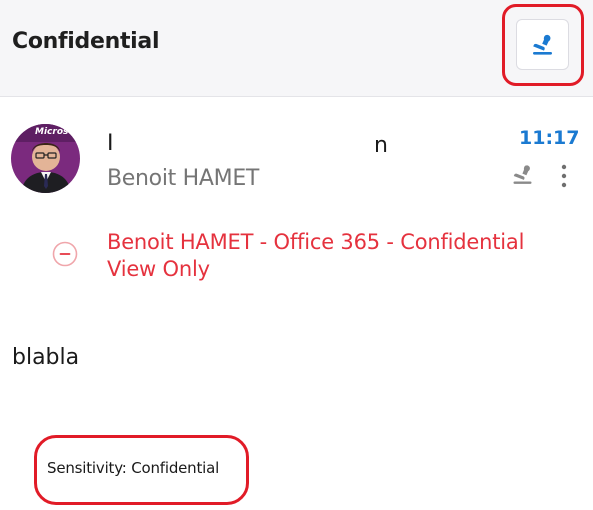  What do you see at coordinates (86, 41) in the screenshot?
I see `page-title: Confidential` at bounding box center [86, 41].